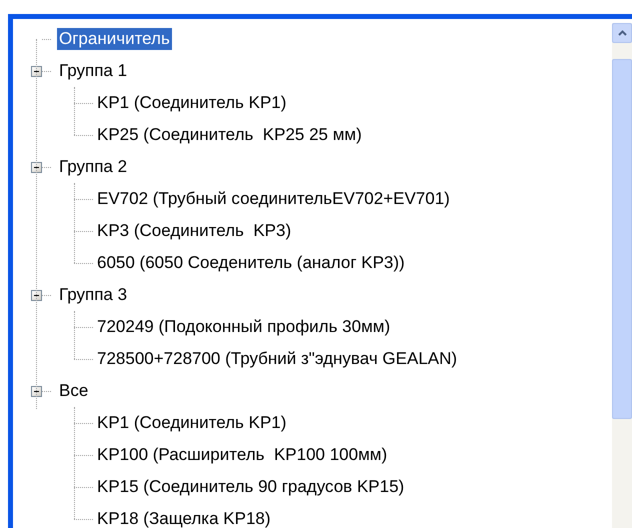 The image size is (632, 528). What do you see at coordinates (277, 359) in the screenshot?
I see `tree-item: 728500+728700 (Трубний з"эднувач GEALAN)` at bounding box center [277, 359].